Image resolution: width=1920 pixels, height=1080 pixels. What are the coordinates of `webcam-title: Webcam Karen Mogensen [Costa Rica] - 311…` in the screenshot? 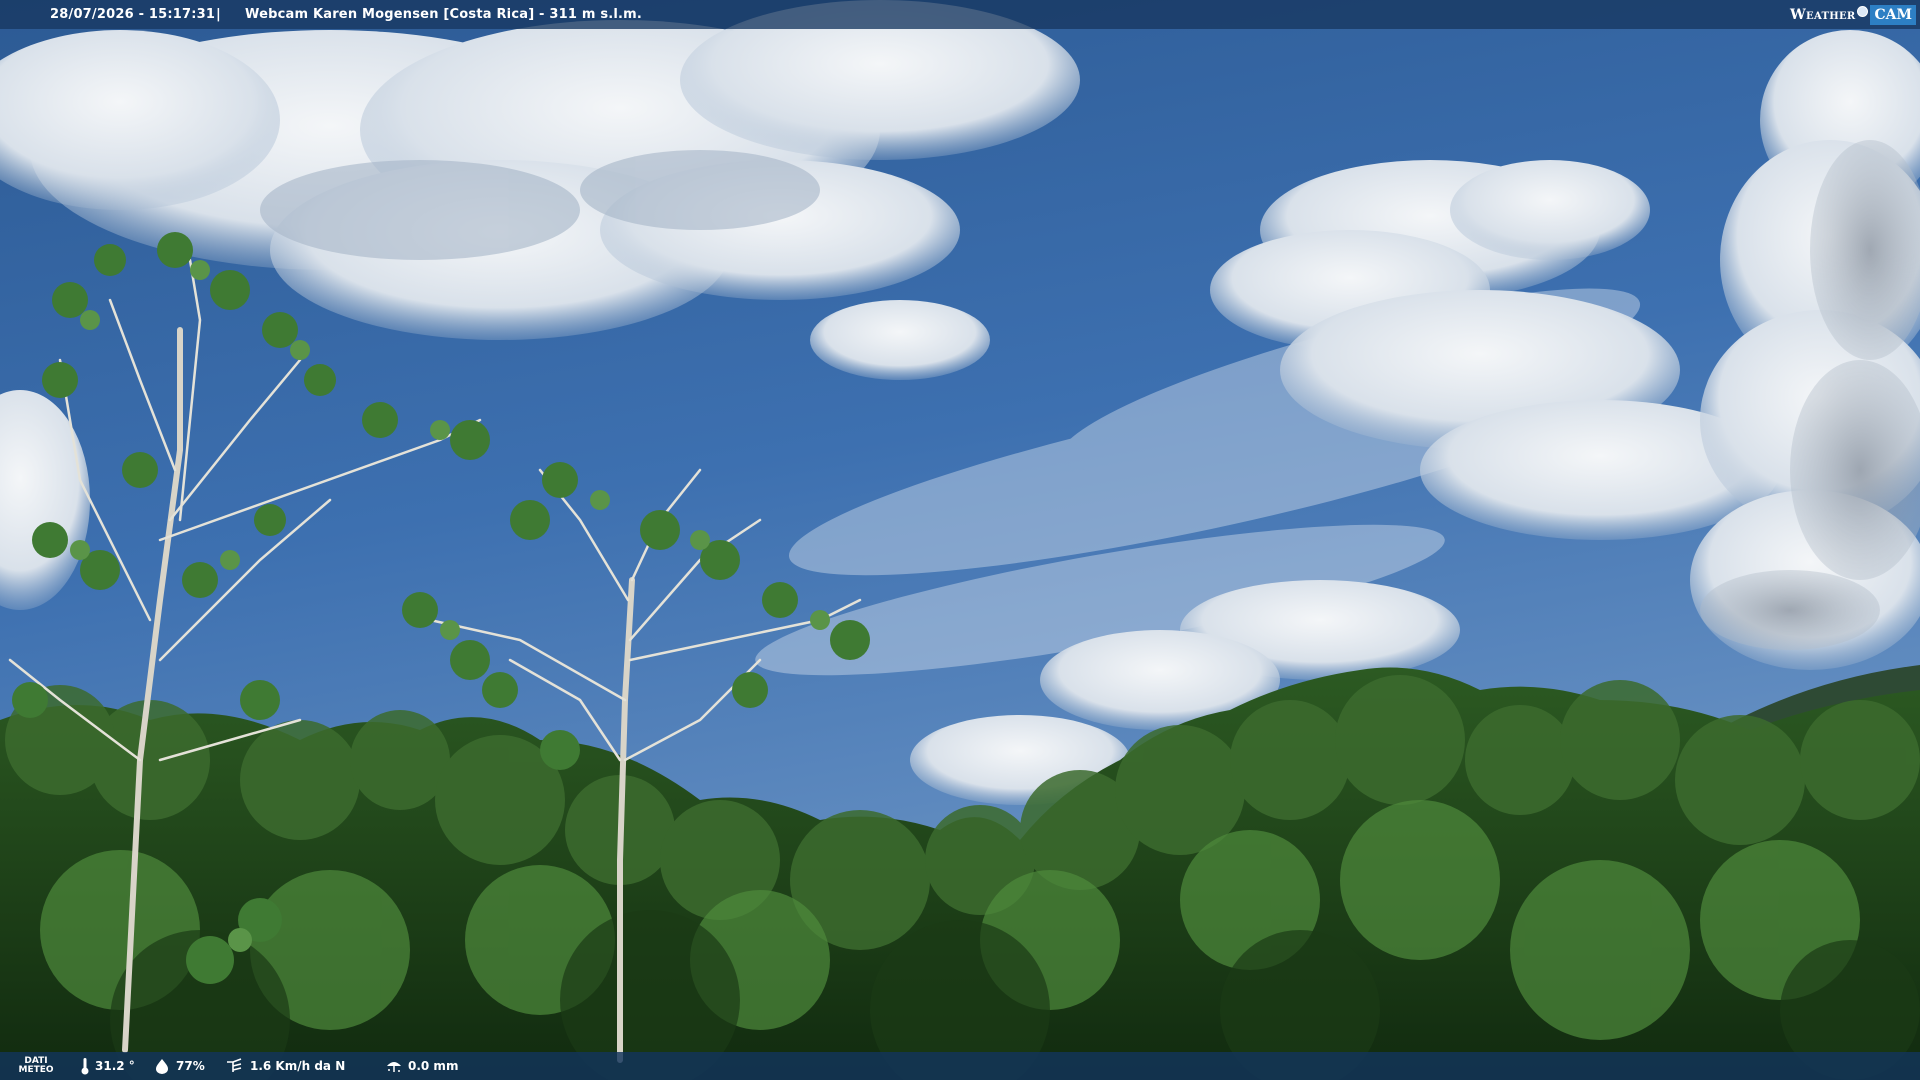 It's located at (444, 14).